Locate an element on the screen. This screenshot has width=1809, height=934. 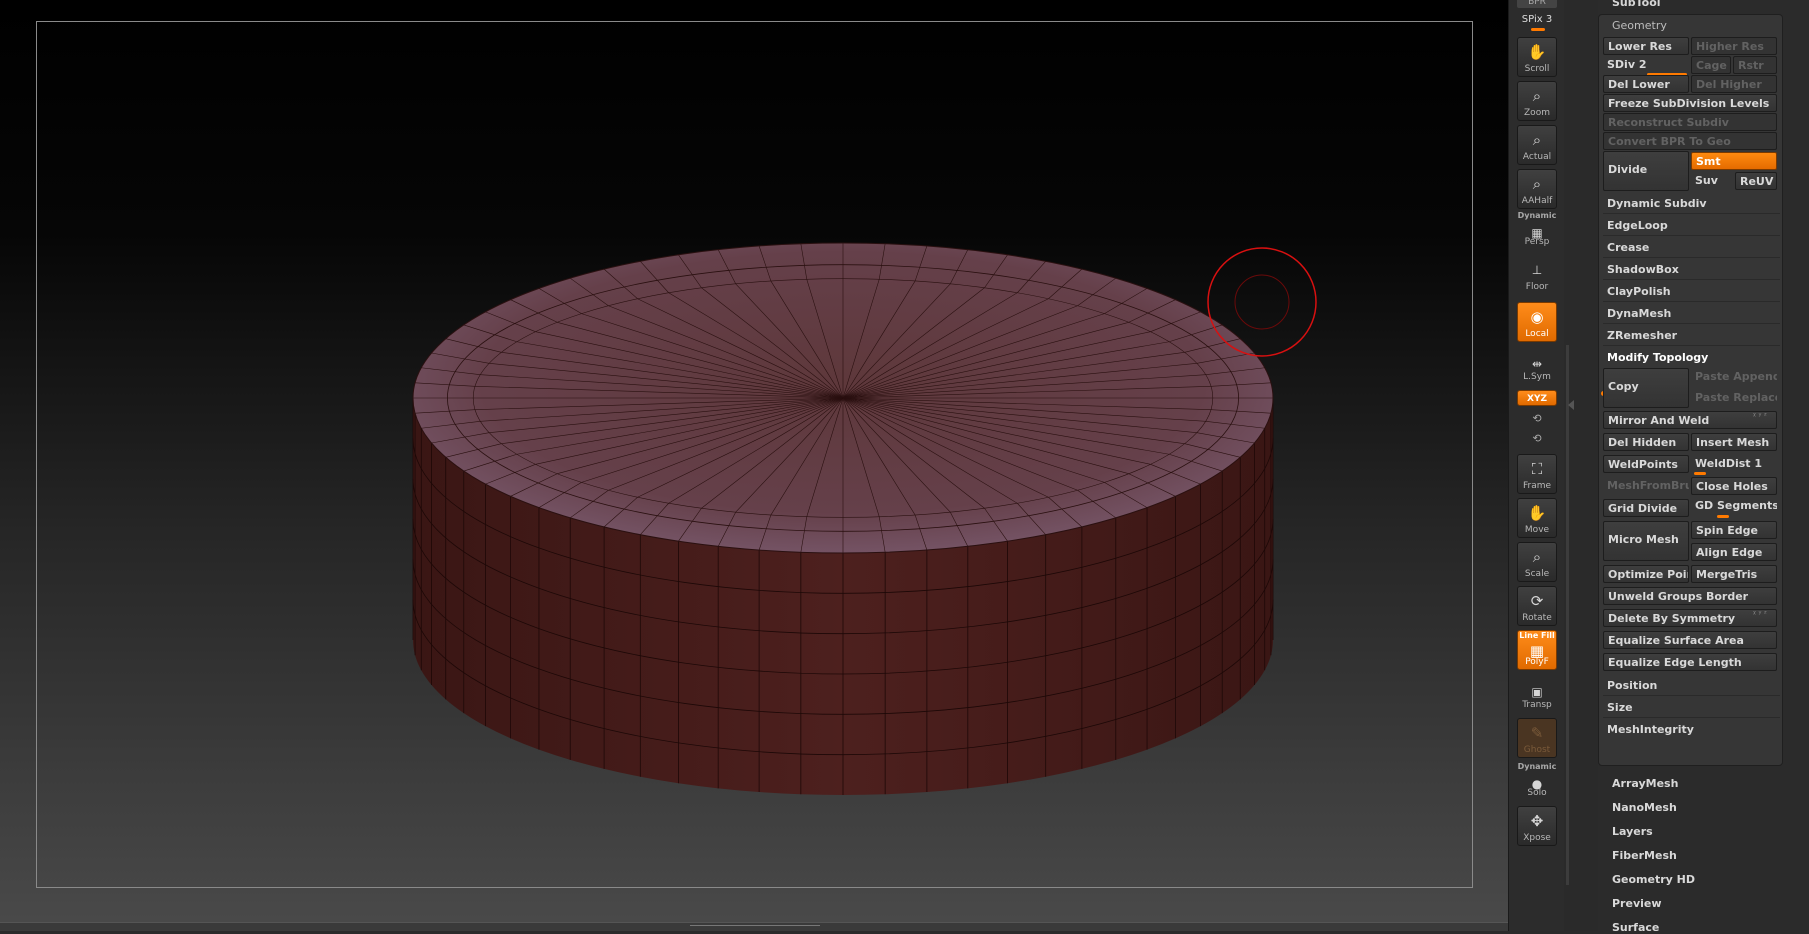
geometry-title: Geometry is located at coordinates (1639, 25).